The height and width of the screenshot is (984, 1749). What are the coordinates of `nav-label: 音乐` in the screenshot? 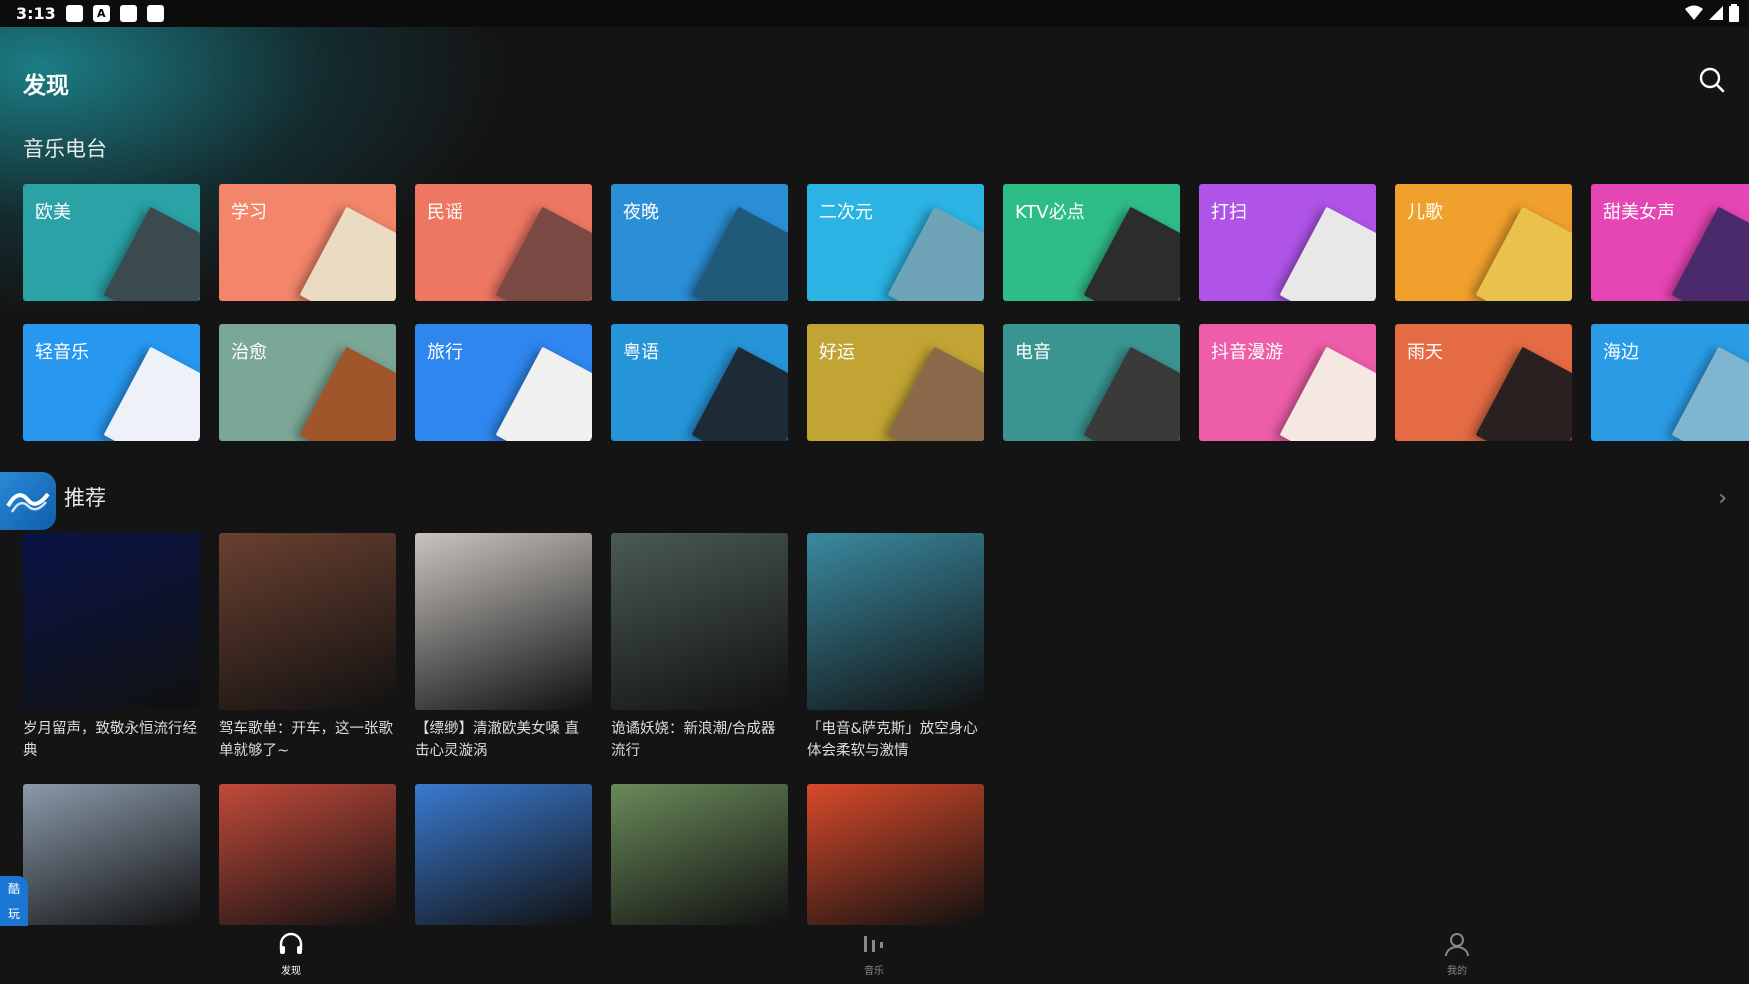 It's located at (874, 971).